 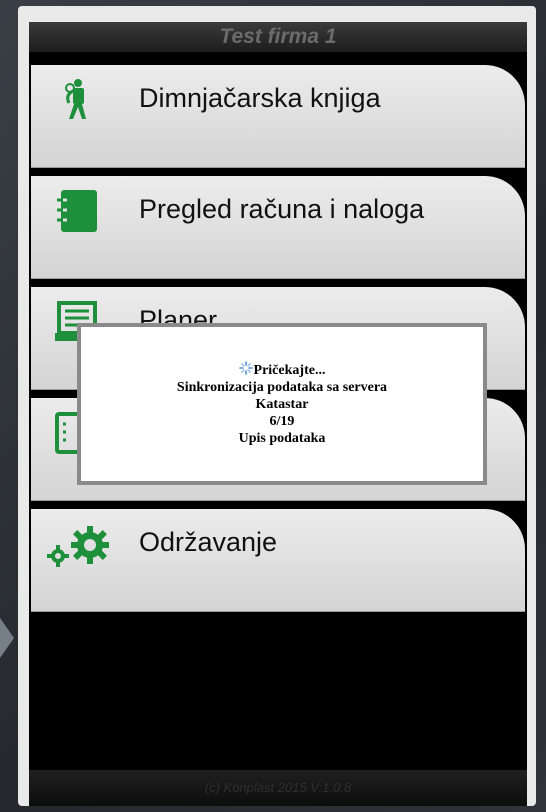 I want to click on copyright-text: (c) Konplast 2015 V:1.0.8, so click(x=278, y=787).